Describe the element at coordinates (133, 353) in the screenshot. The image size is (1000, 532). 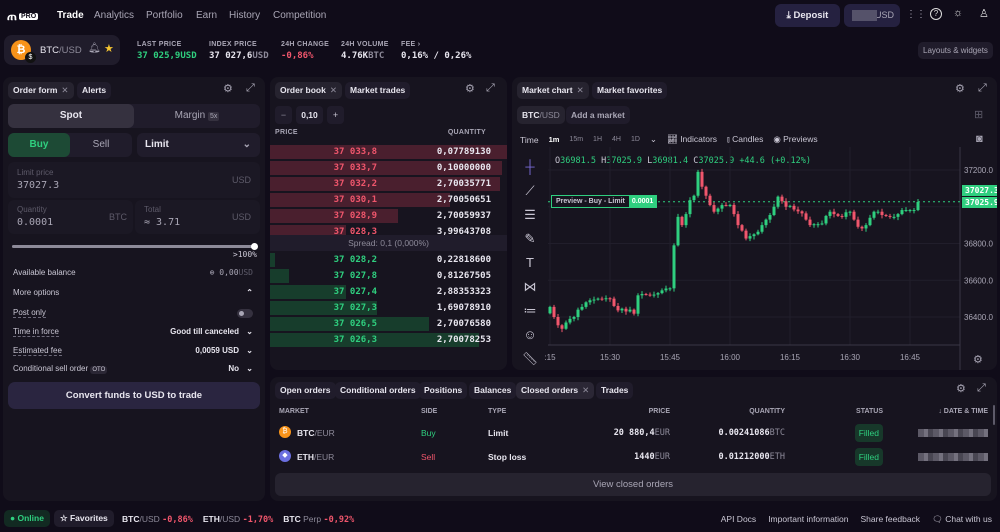
I see `estimated-fee-select: Estimated fee 0,0059 USD ⌄` at that location.